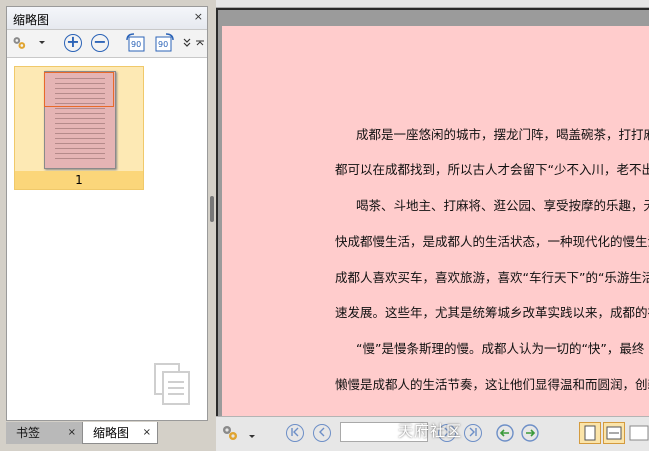  Describe the element at coordinates (31, 20) in the screenshot. I see `panel-title: 缩略图` at that location.